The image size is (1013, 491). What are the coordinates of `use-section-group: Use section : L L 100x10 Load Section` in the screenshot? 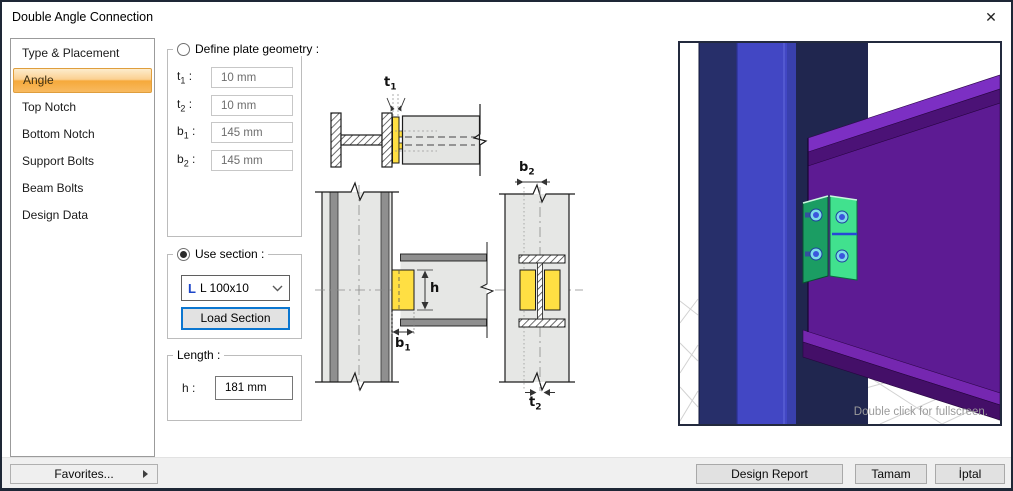 It's located at (234, 293).